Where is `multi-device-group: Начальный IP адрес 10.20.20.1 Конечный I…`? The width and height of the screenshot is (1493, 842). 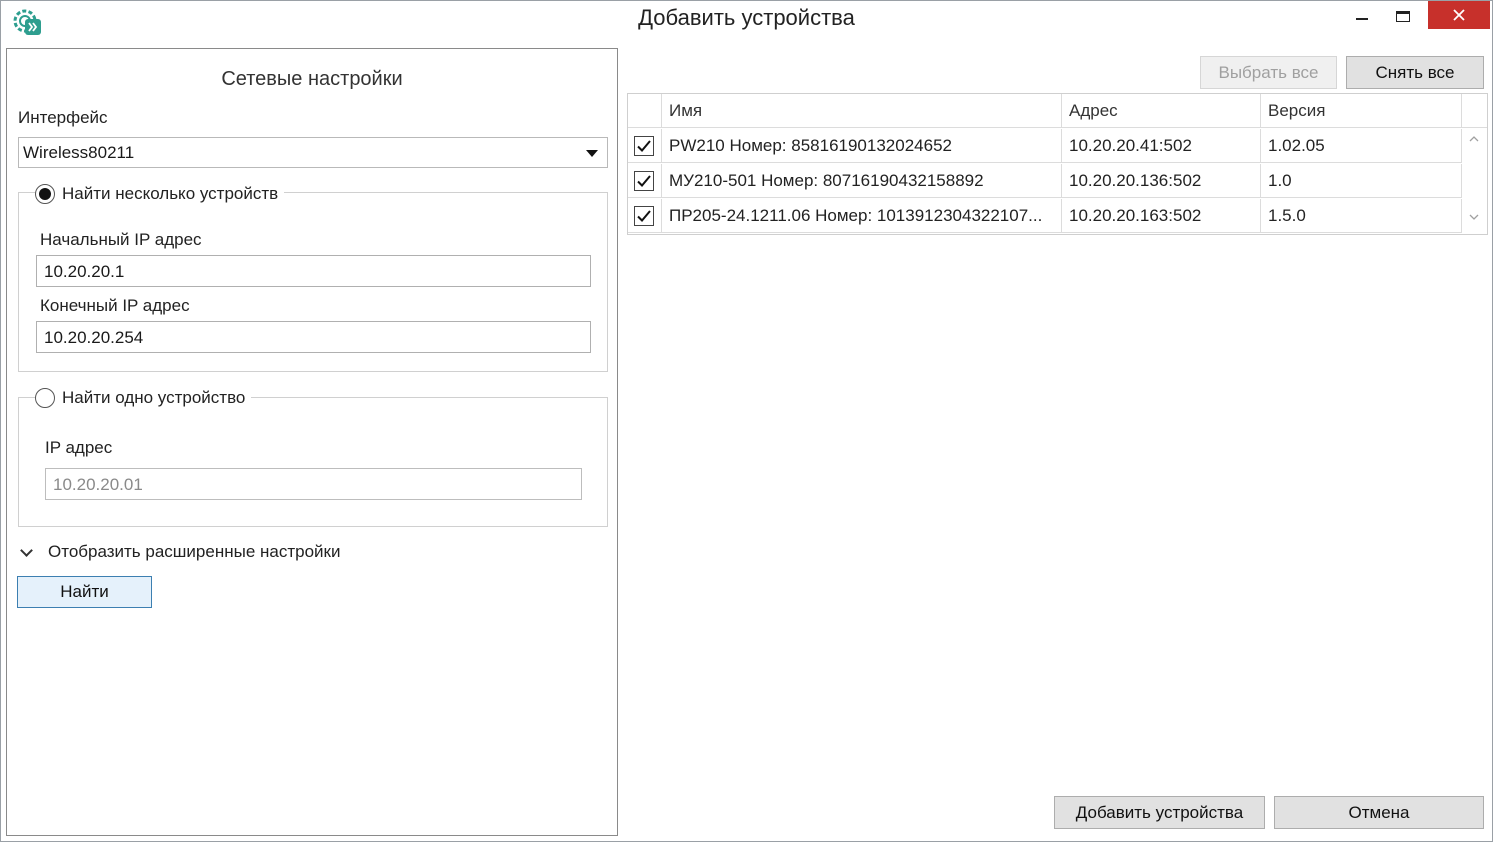 multi-device-group: Начальный IP адрес 10.20.20.1 Конечный I… is located at coordinates (313, 282).